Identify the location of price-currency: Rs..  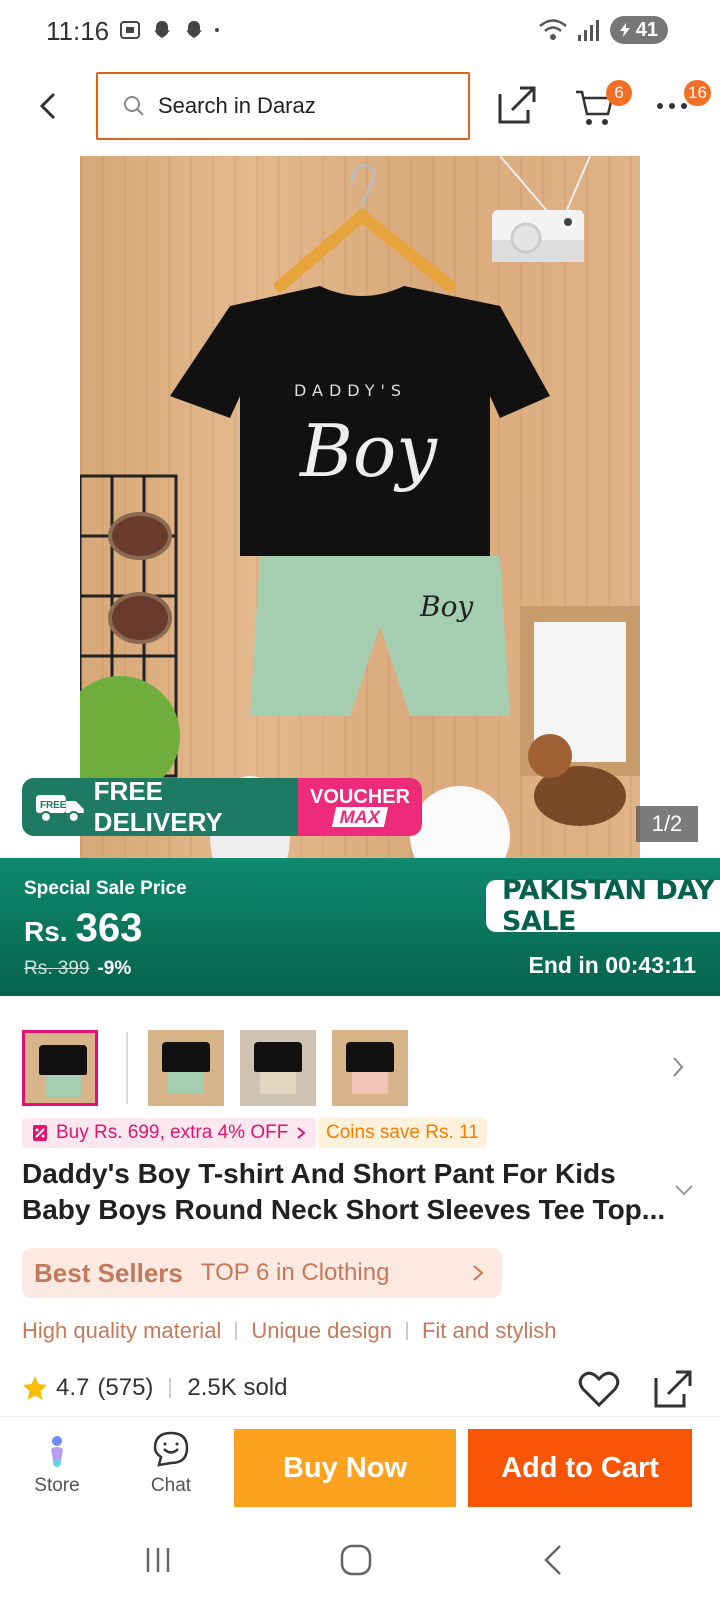
(46, 931).